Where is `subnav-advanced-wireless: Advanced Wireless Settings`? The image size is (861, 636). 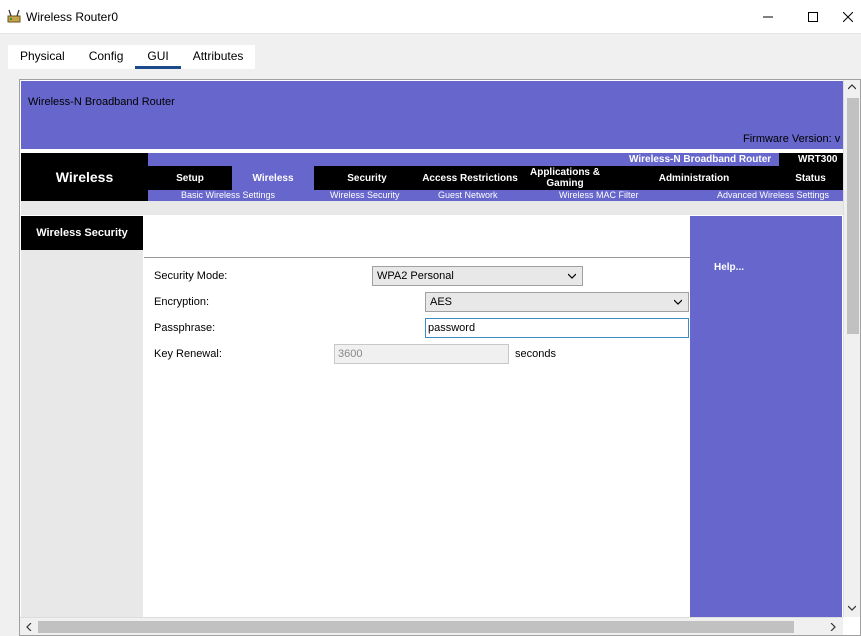
subnav-advanced-wireless: Advanced Wireless Settings is located at coordinates (773, 195).